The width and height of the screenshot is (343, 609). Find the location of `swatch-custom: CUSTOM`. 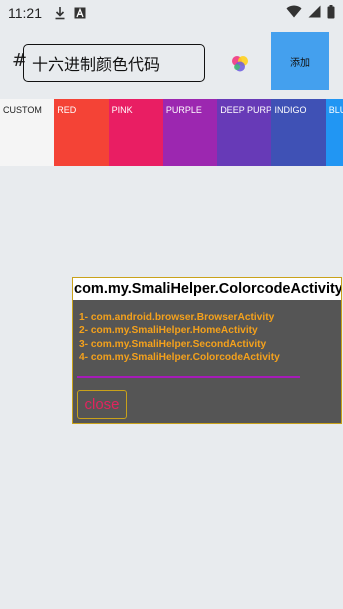

swatch-custom: CUSTOM is located at coordinates (27, 132).